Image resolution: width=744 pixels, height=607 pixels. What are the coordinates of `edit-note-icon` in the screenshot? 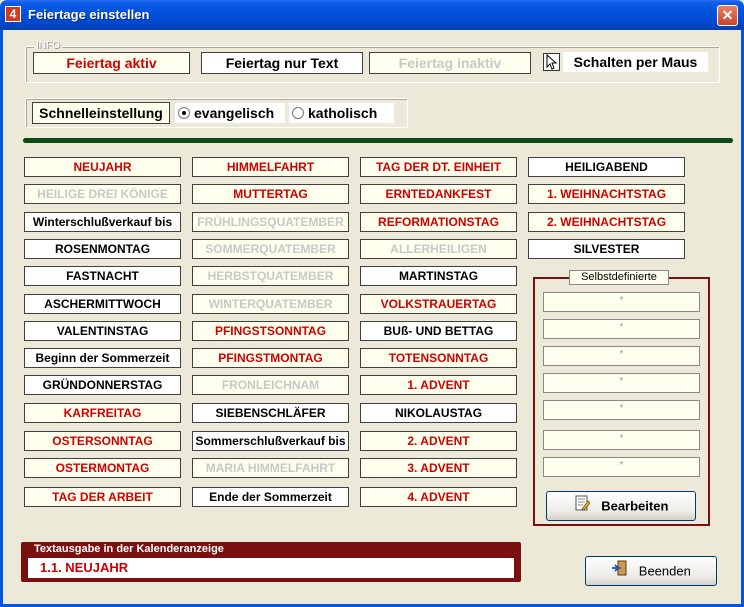 It's located at (582, 507).